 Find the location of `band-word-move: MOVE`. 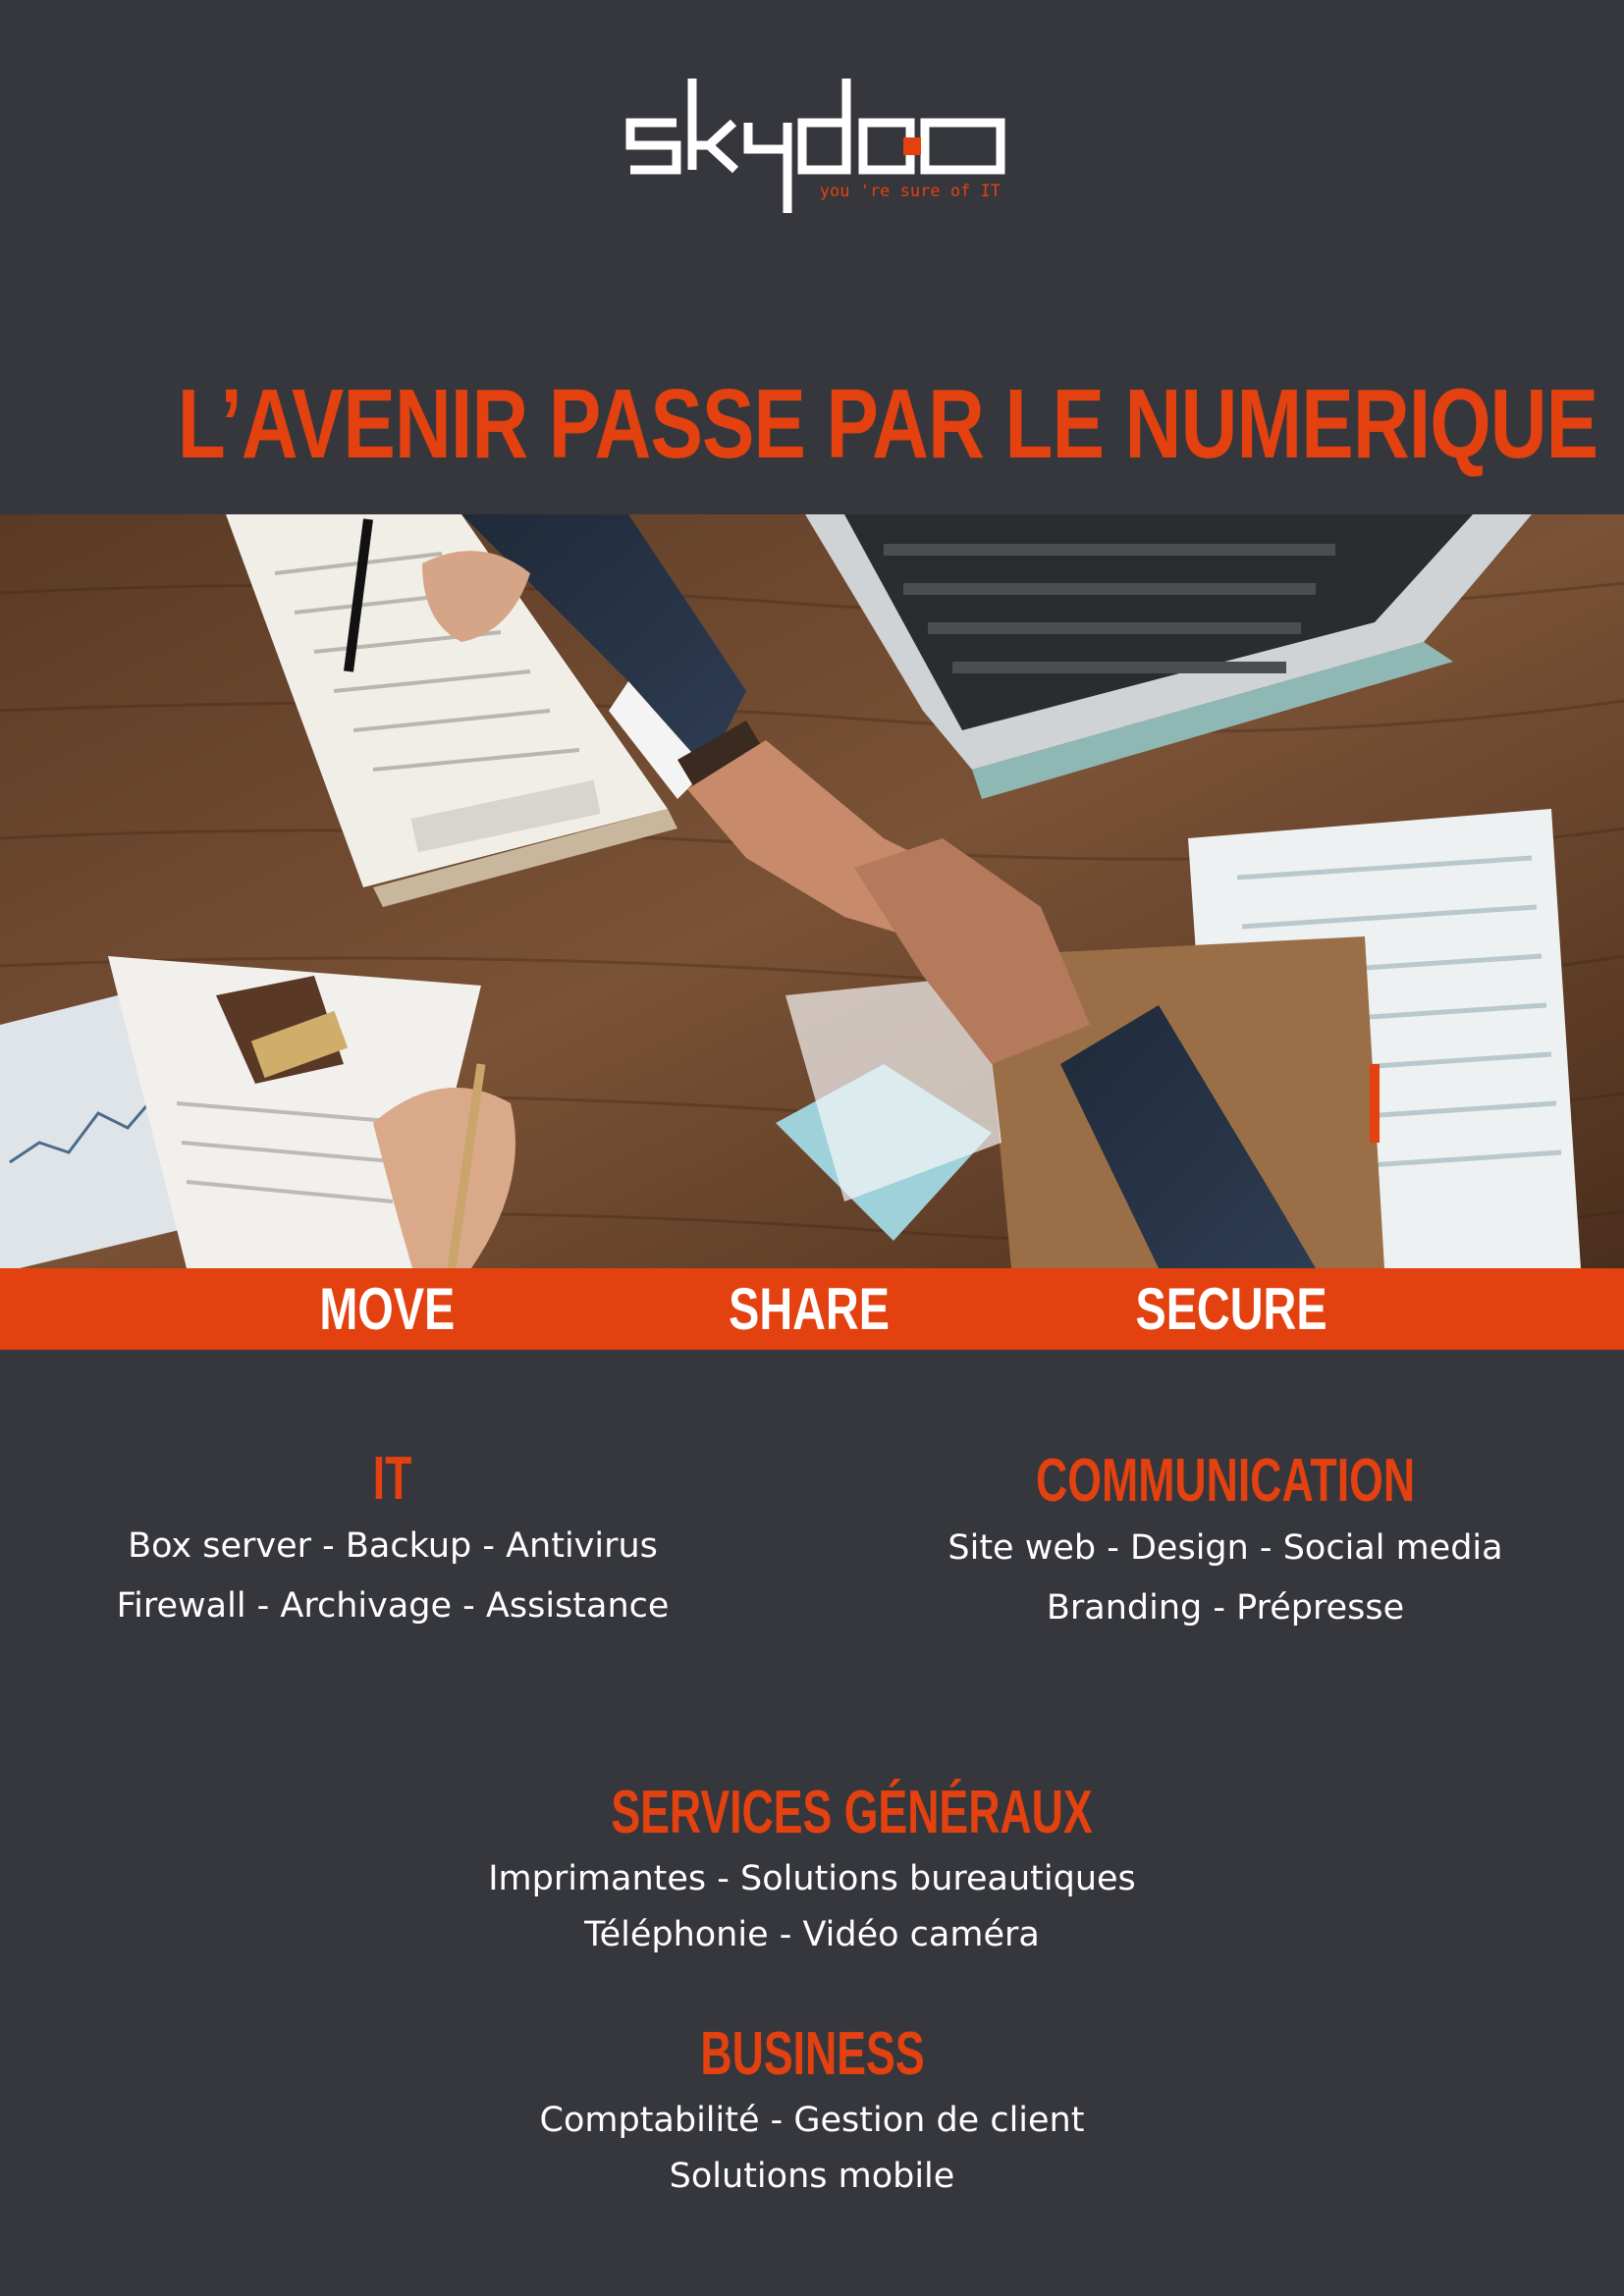

band-word-move: MOVE is located at coordinates (387, 1309).